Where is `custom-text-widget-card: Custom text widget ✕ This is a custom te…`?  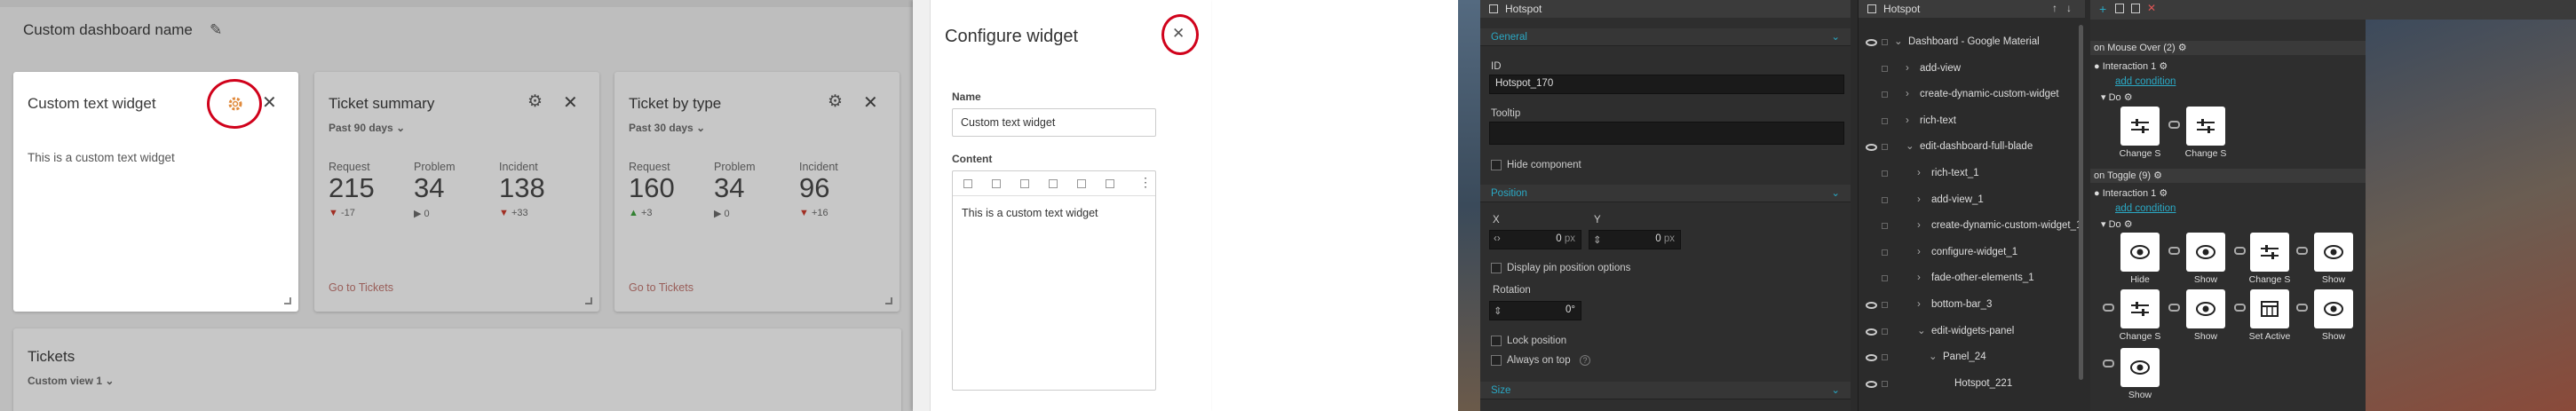 custom-text-widget-card: Custom text widget ✕ This is a custom te… is located at coordinates (155, 192).